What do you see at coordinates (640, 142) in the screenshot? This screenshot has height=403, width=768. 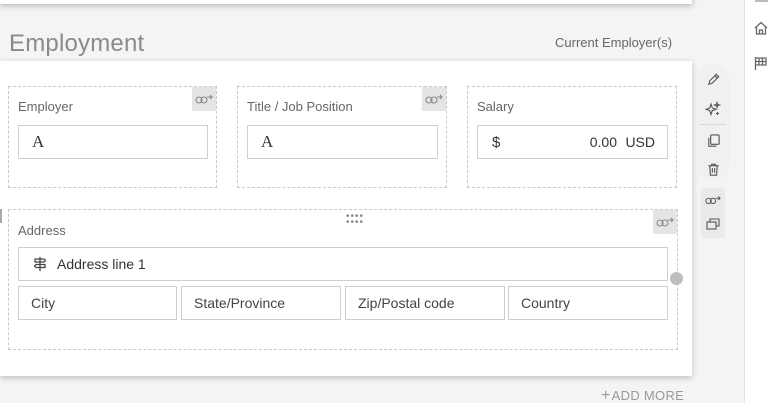 I see `currency-unit: USD` at bounding box center [640, 142].